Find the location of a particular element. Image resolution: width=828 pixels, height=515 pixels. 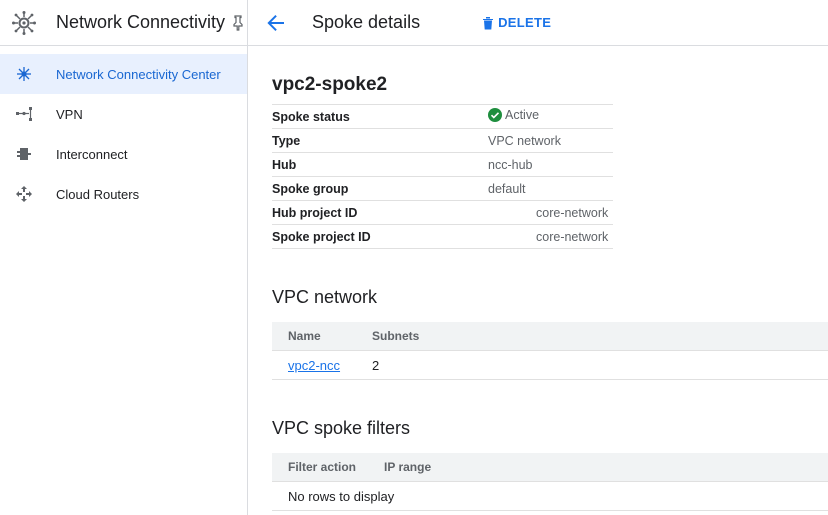

detail-row: Hub project ID core-network is located at coordinates (442, 212).